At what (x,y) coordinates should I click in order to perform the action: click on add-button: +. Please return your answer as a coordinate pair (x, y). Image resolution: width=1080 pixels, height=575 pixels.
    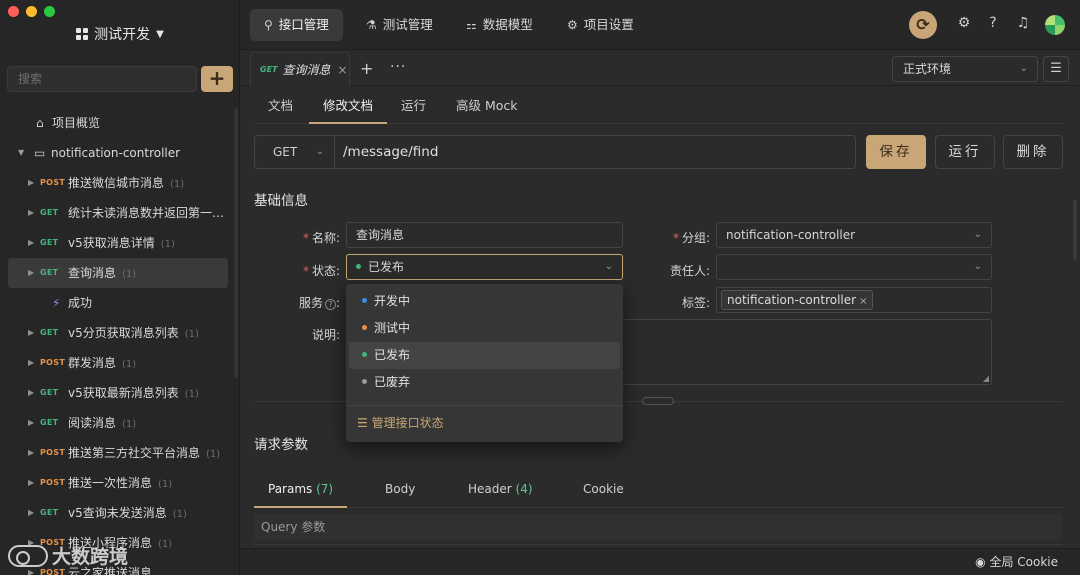
    Looking at the image, I should click on (217, 79).